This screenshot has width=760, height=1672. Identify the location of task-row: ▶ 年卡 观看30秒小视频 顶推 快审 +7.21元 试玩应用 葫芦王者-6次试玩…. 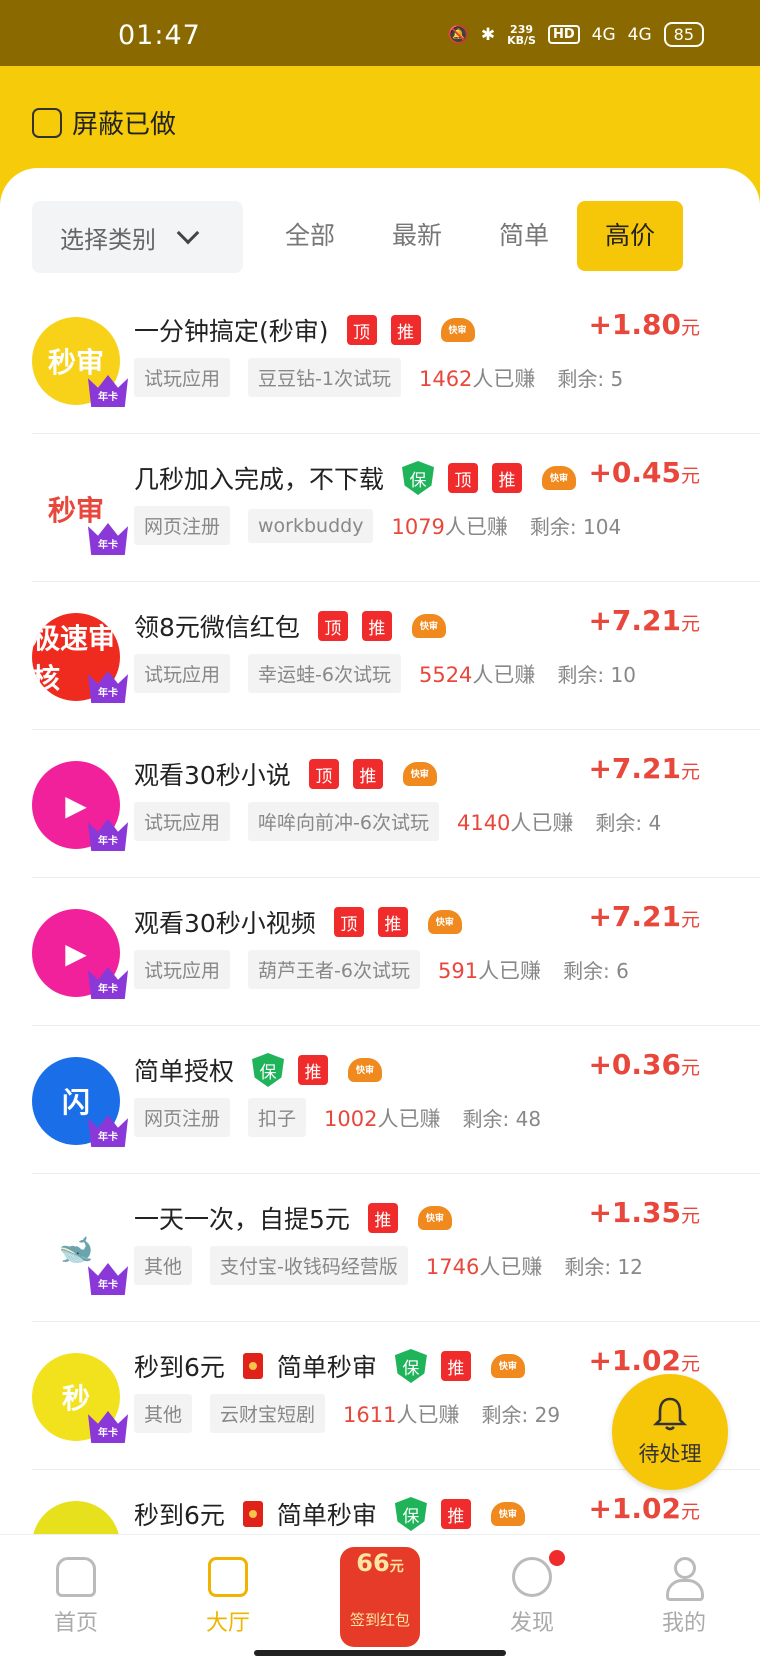
(396, 952).